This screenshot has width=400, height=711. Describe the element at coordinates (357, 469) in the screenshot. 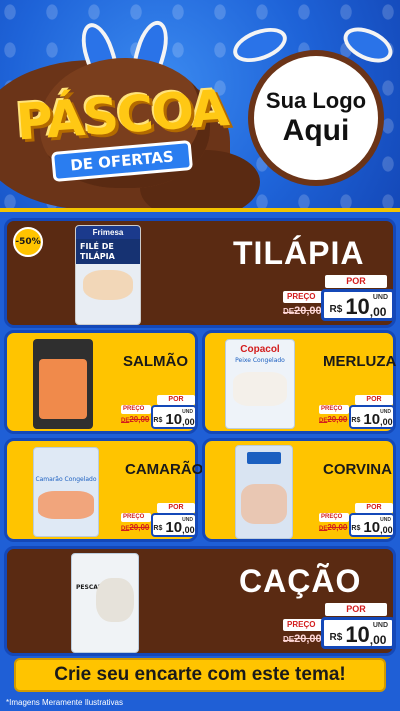

I see `product-name: CORVINA` at that location.